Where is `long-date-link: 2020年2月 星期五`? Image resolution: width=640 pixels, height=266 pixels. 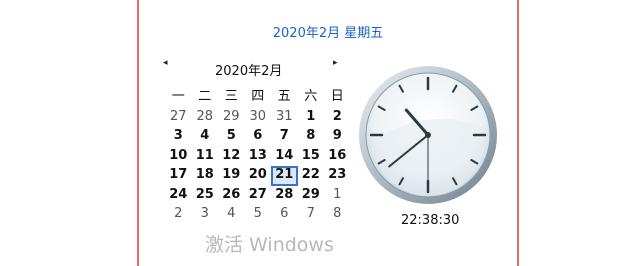 long-date-link: 2020年2月 星期五 is located at coordinates (328, 31).